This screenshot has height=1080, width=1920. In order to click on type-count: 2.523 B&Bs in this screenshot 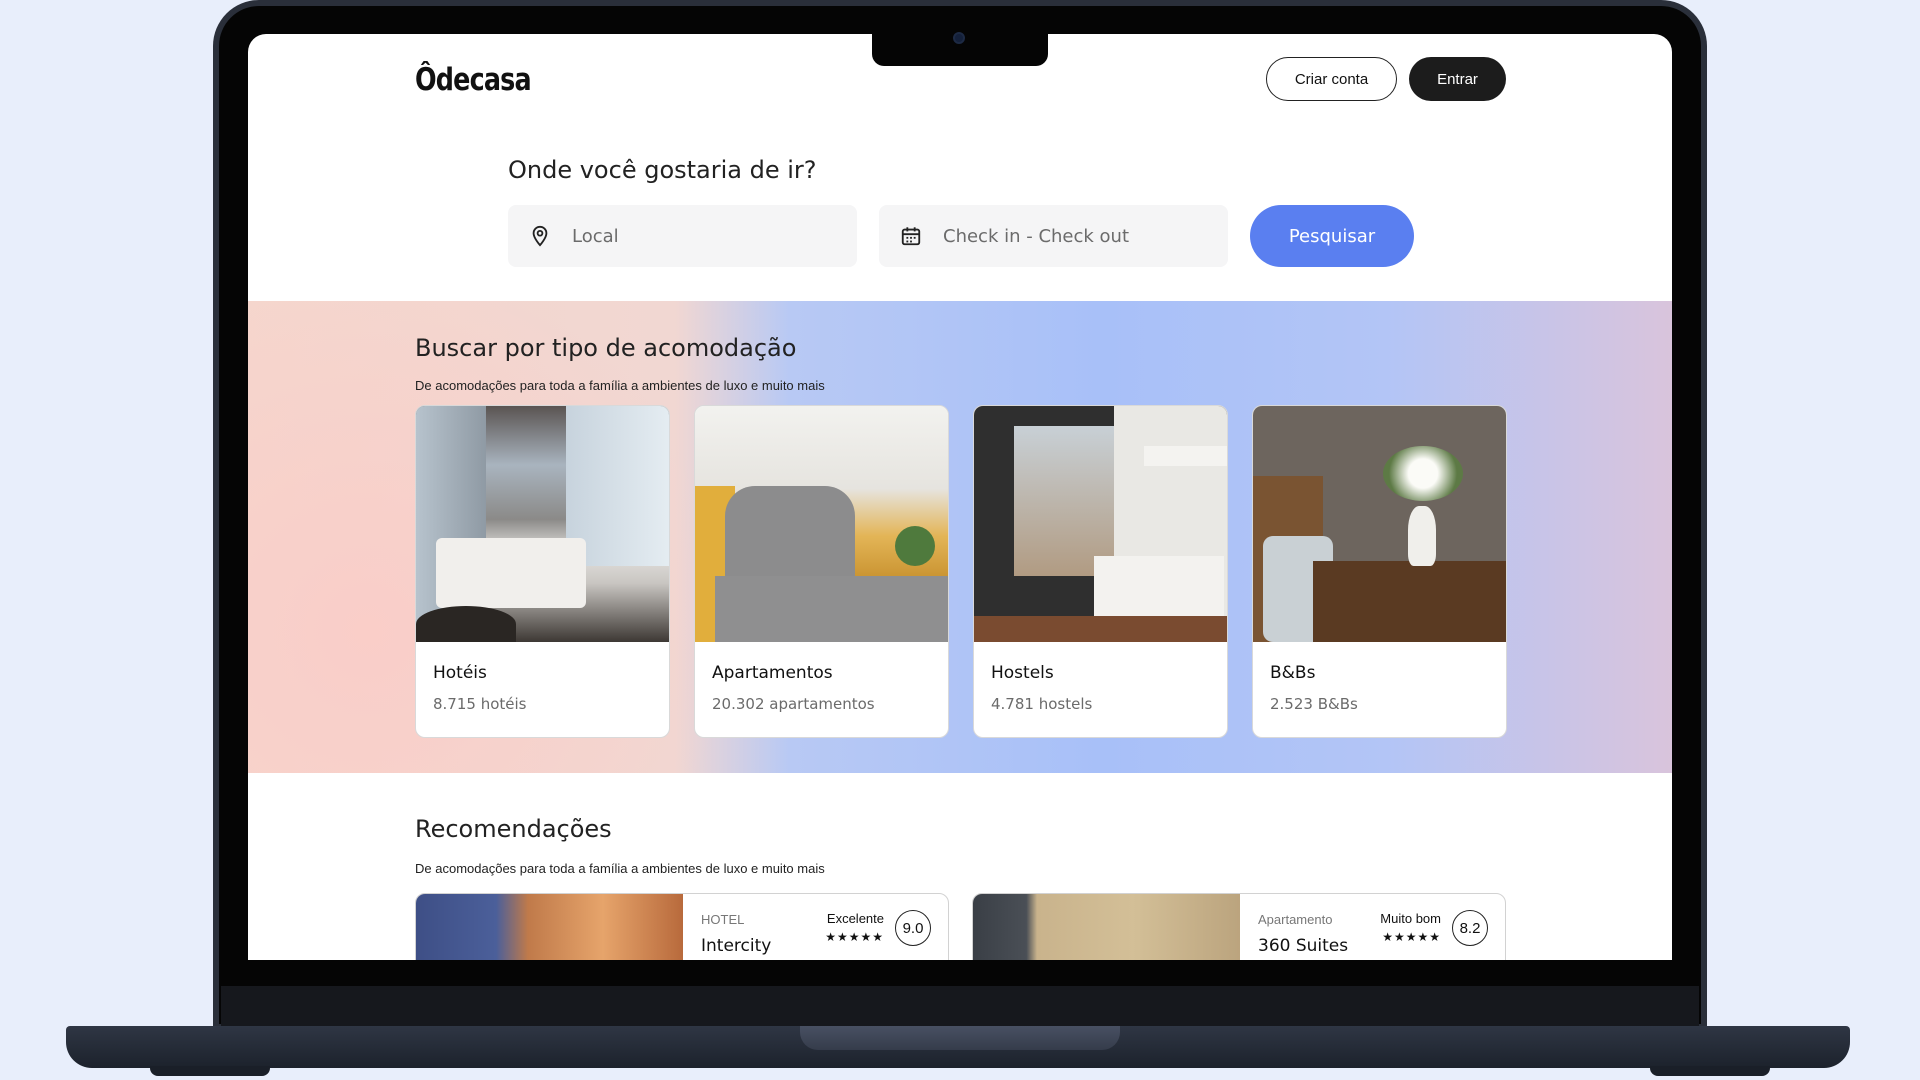, I will do `click(1314, 704)`.